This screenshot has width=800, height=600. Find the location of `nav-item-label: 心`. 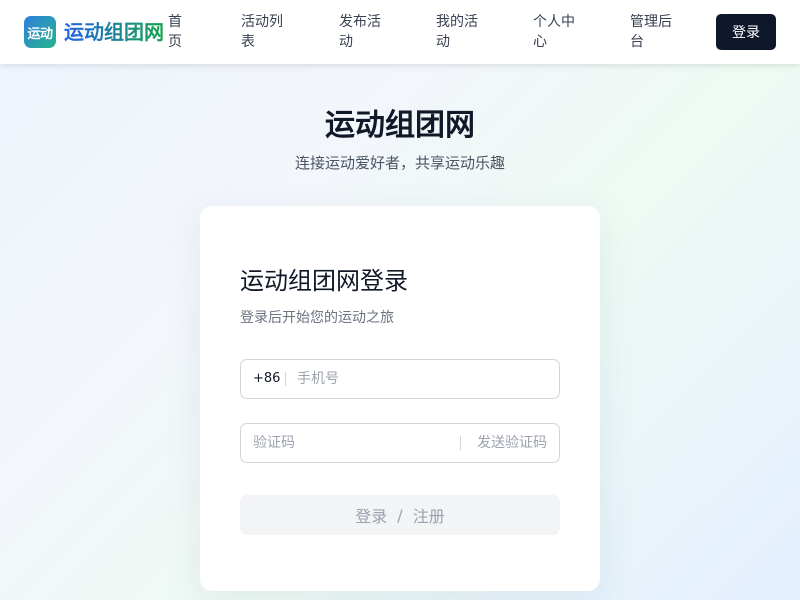

nav-item-label: 心 is located at coordinates (540, 42).